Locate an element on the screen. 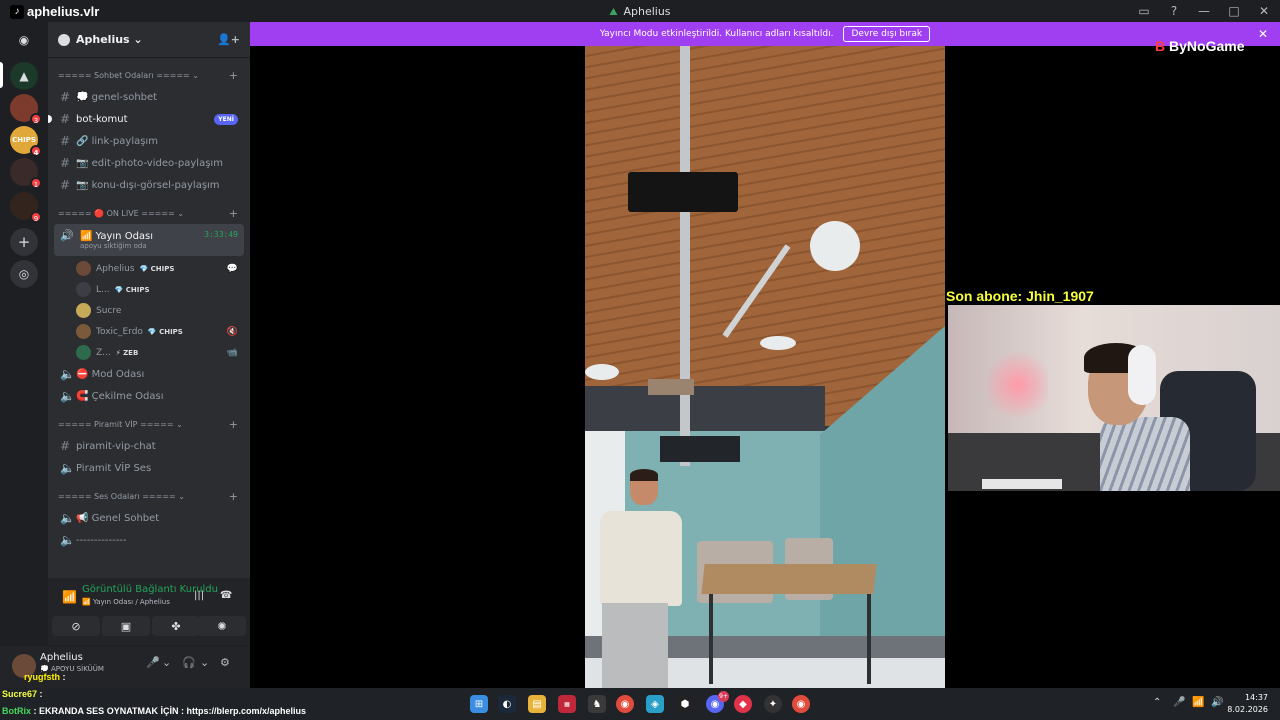 The width and height of the screenshot is (1280, 720). tiktok-icon: ♪ is located at coordinates (17, 11).